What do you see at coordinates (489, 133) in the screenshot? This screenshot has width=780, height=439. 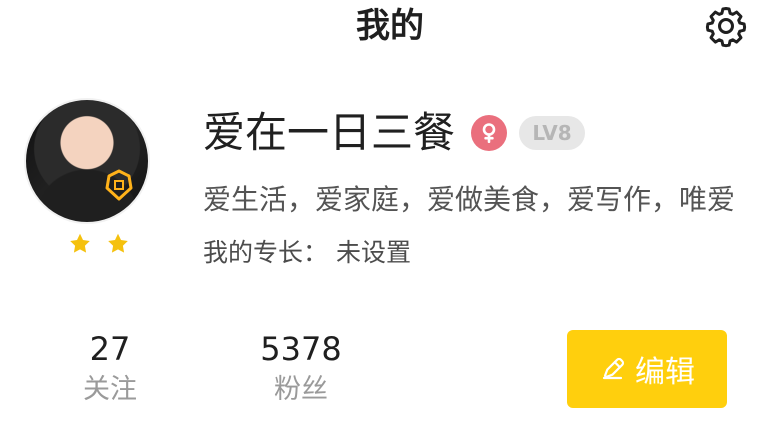 I see `female-icon` at bounding box center [489, 133].